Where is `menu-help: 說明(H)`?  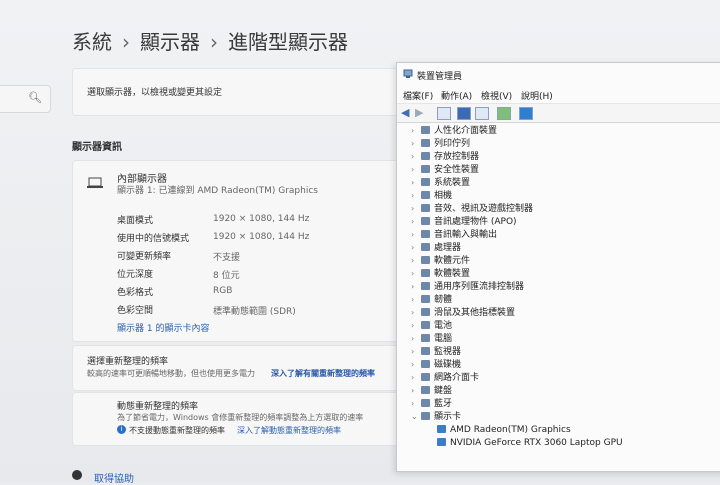
menu-help: 說明(H) is located at coordinates (537, 95).